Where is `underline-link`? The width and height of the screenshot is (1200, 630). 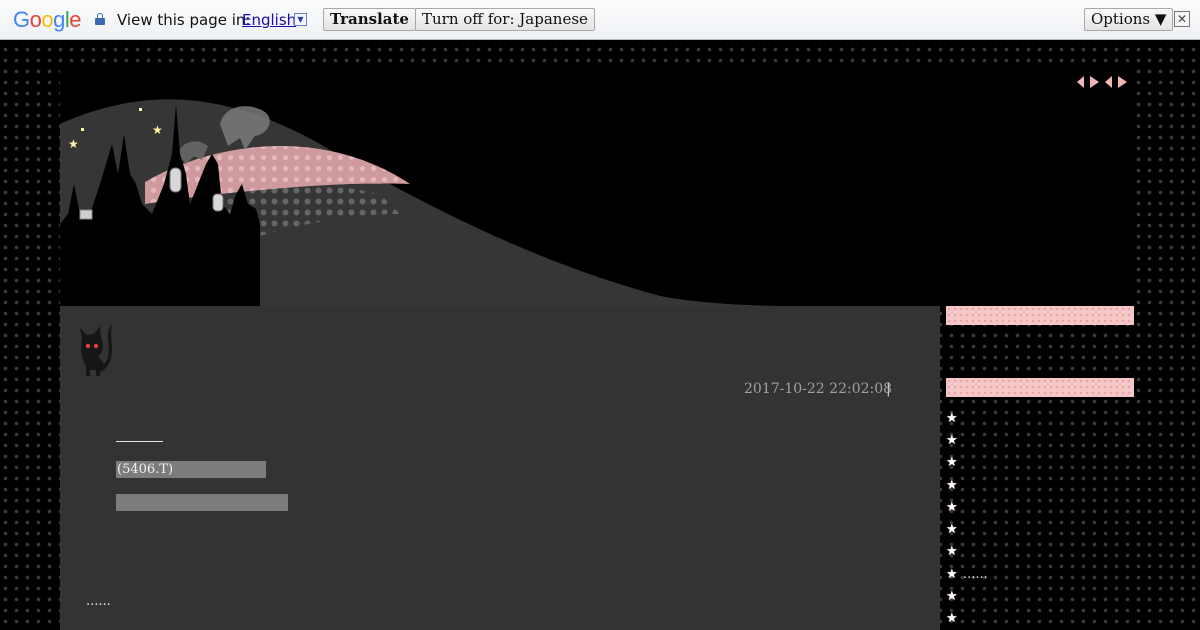
underline-link is located at coordinates (139, 441).